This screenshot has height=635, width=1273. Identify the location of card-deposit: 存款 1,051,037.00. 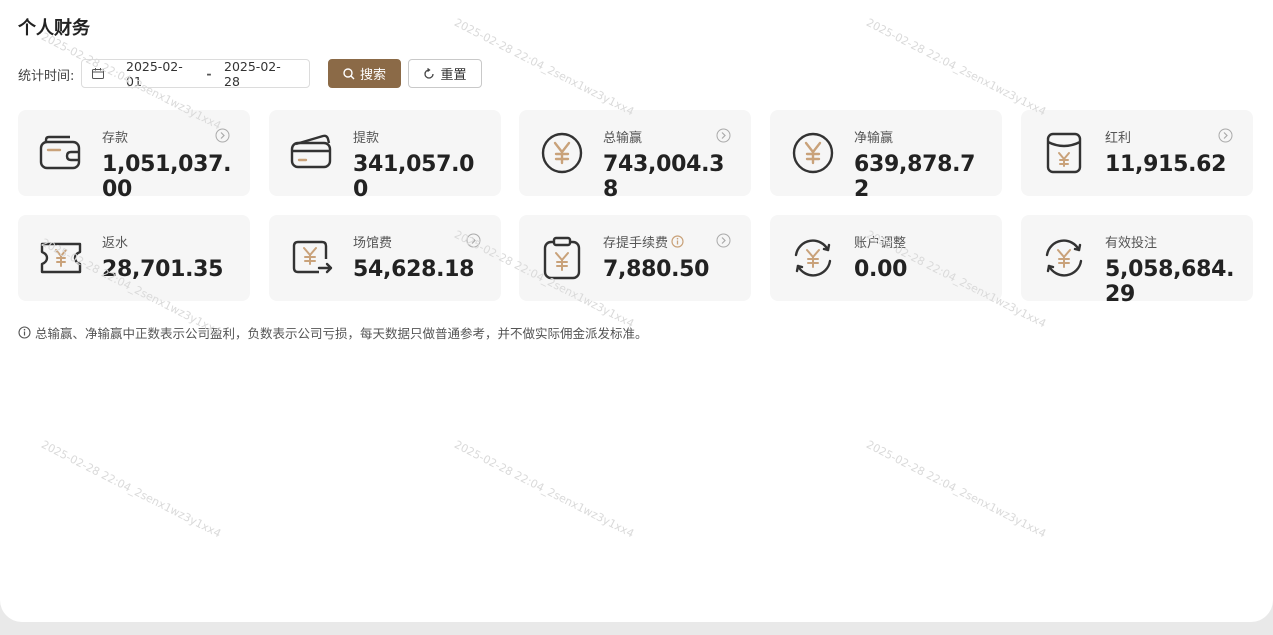
(134, 156).